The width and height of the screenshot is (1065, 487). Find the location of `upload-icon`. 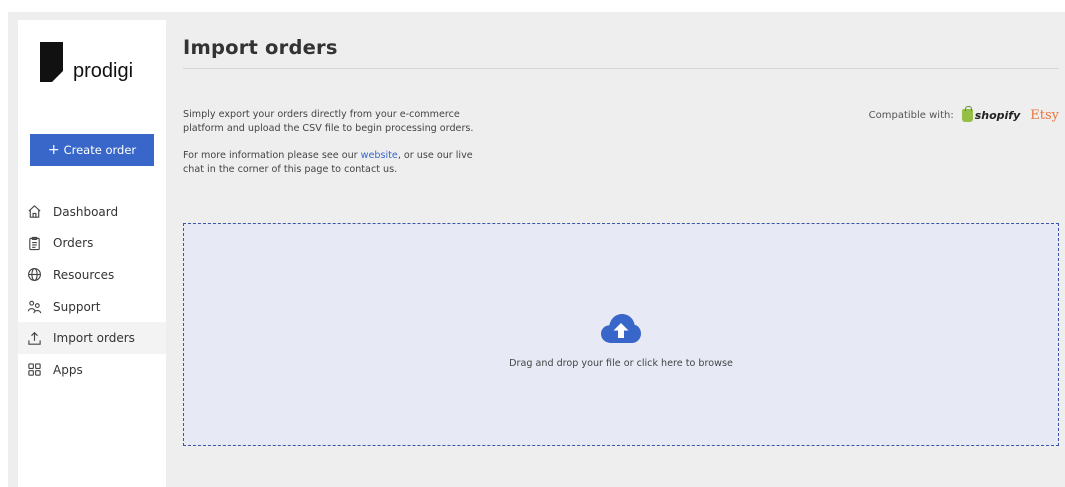

upload-icon is located at coordinates (34, 338).